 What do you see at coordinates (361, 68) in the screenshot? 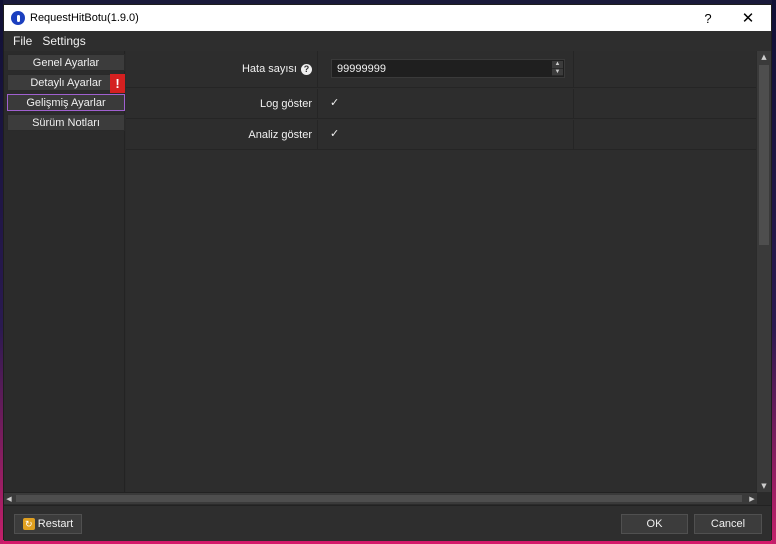
I see `error-count-value: 99999999` at bounding box center [361, 68].